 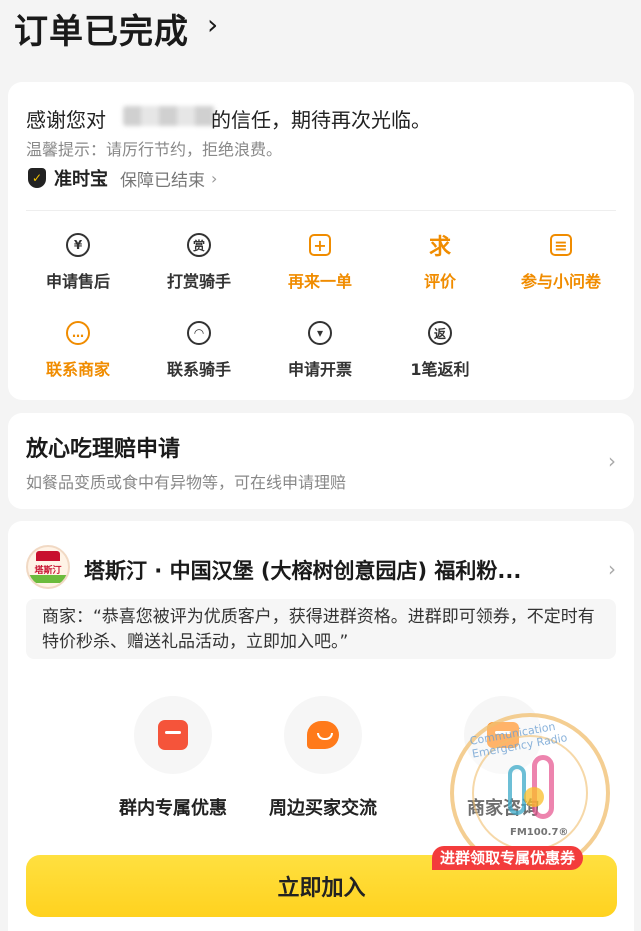 What do you see at coordinates (319, 281) in the screenshot?
I see `action-label: 再来一单` at bounding box center [319, 281].